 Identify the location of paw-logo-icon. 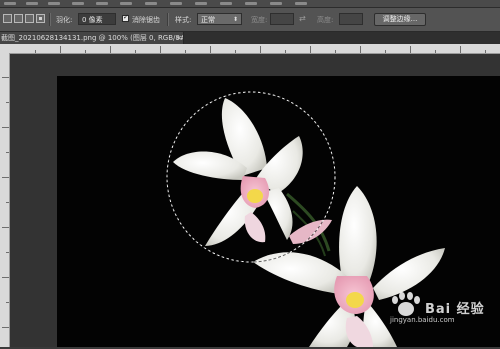
(406, 304).